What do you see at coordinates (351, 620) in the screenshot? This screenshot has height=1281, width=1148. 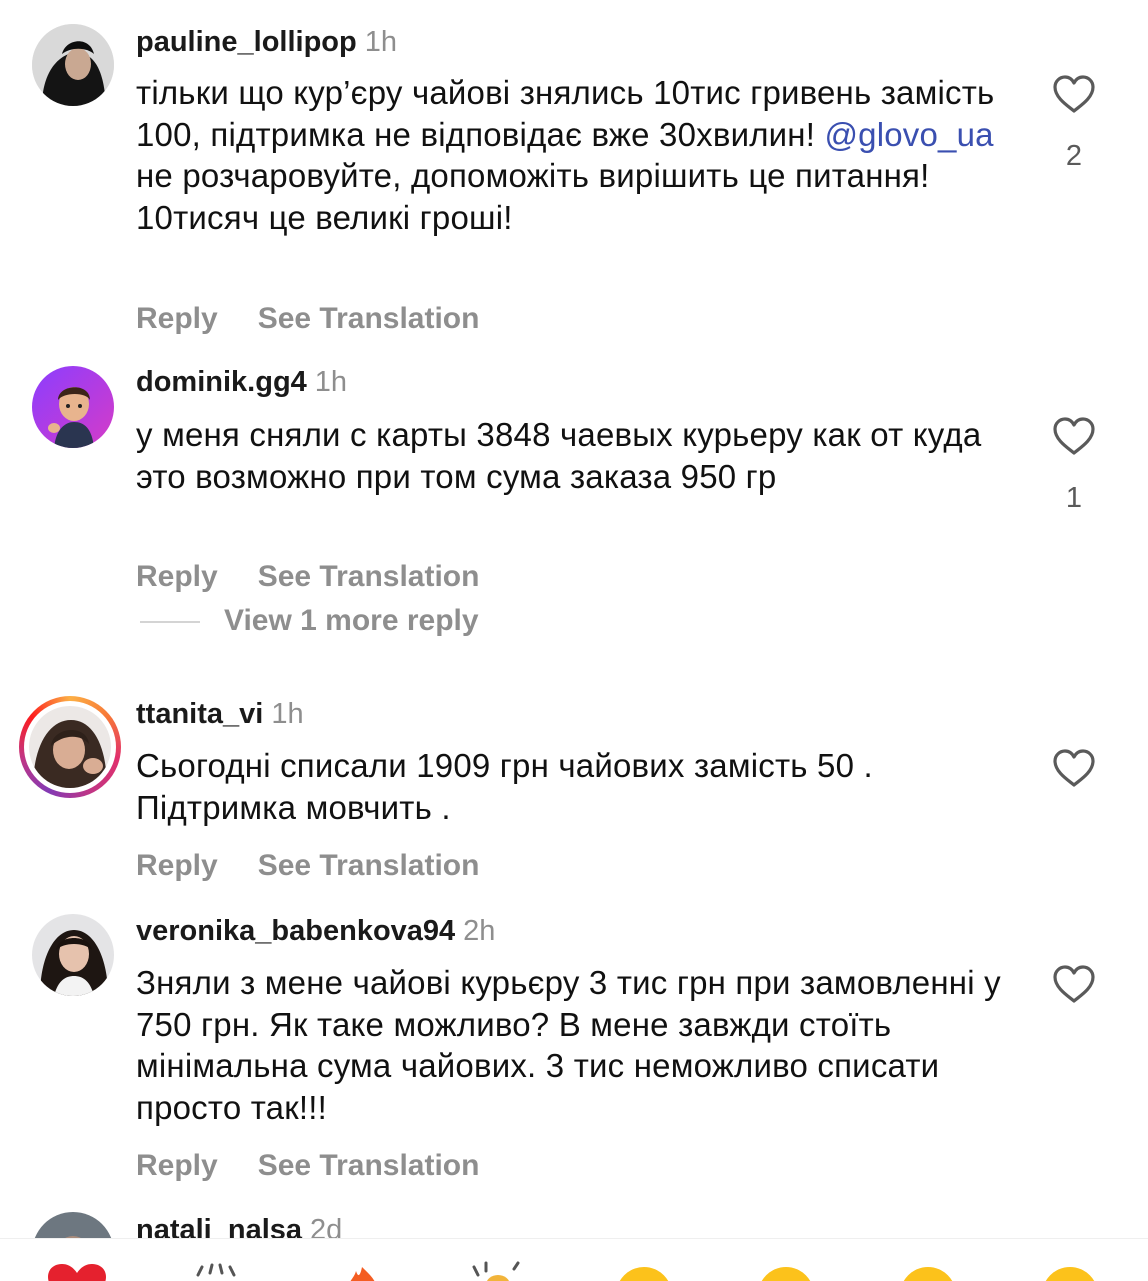 I see `view-more-replies-label: View 1 more reply` at bounding box center [351, 620].